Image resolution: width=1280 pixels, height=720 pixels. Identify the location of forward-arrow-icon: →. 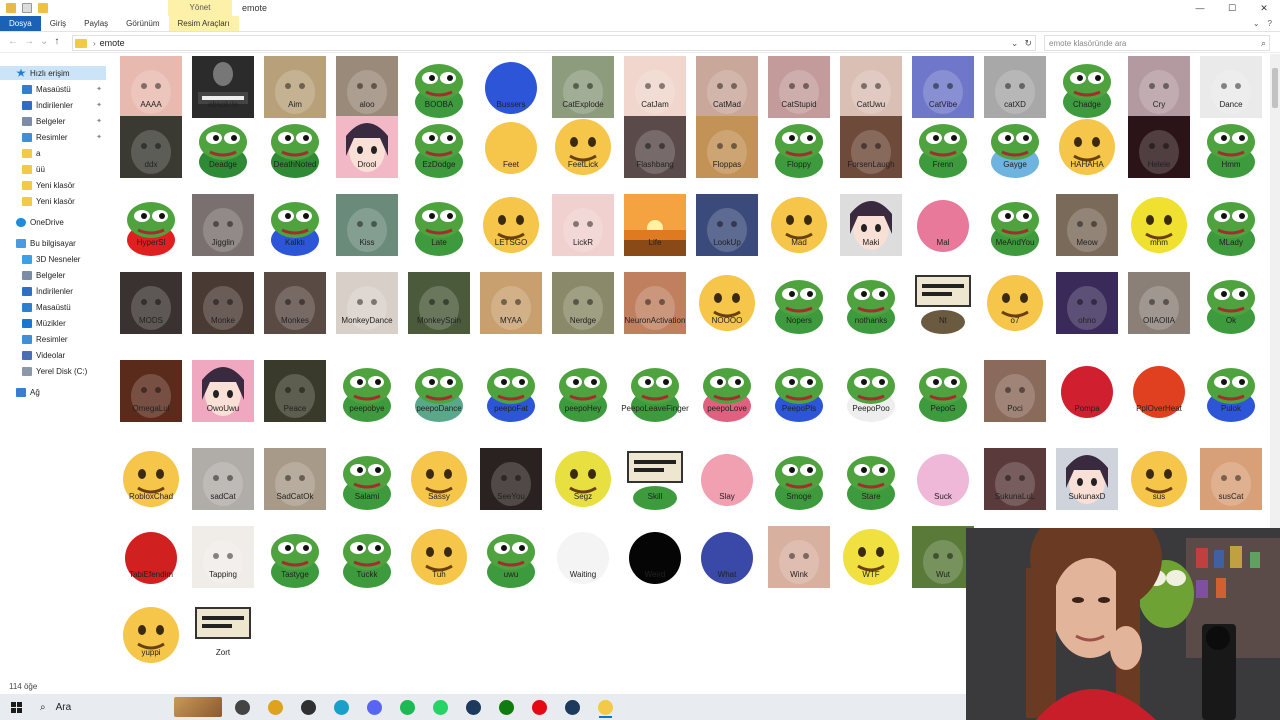
(29, 41).